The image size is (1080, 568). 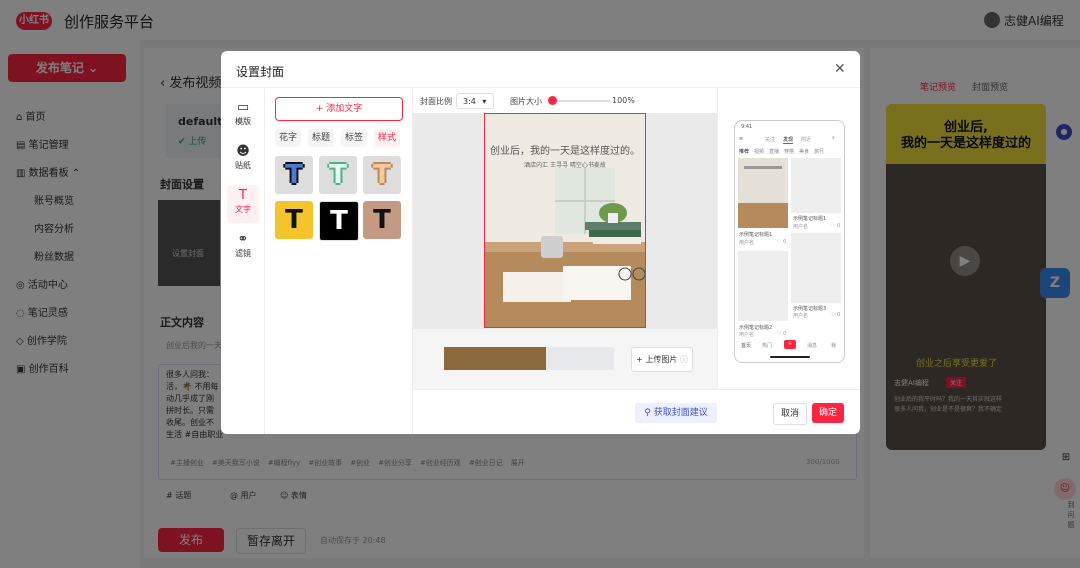 I want to click on phone-card-title: 示例笔记标题3, so click(x=810, y=309).